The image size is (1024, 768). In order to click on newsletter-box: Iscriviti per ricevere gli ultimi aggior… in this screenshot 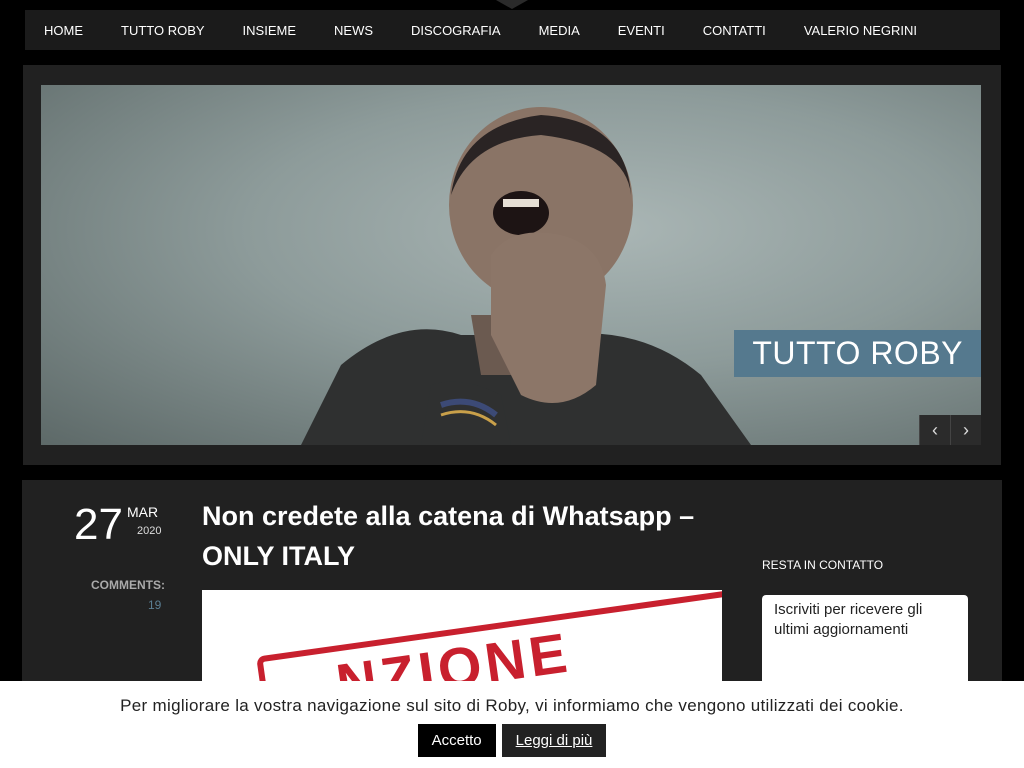, I will do `click(865, 640)`.